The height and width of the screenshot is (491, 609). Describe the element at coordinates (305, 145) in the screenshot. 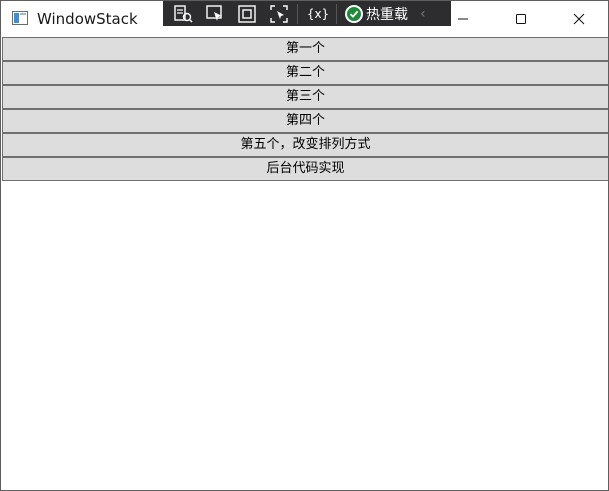

I see `button-fifth-change-orientation: 第五个，改变排列方式` at that location.